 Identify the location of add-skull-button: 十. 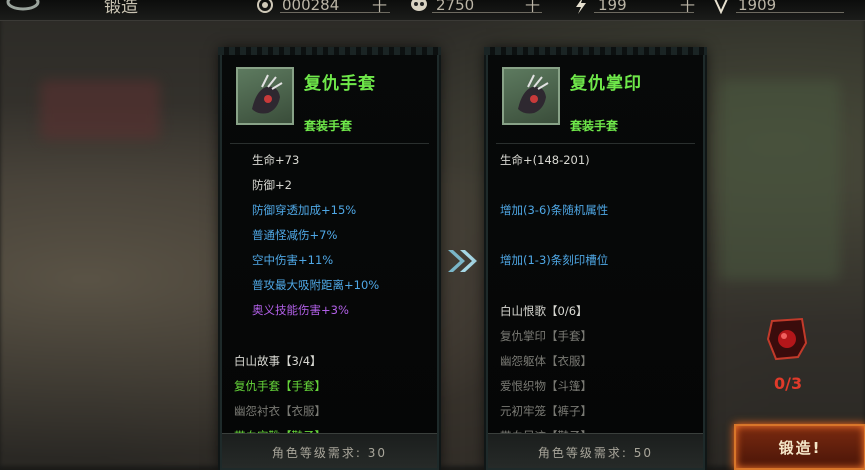
(532, 8).